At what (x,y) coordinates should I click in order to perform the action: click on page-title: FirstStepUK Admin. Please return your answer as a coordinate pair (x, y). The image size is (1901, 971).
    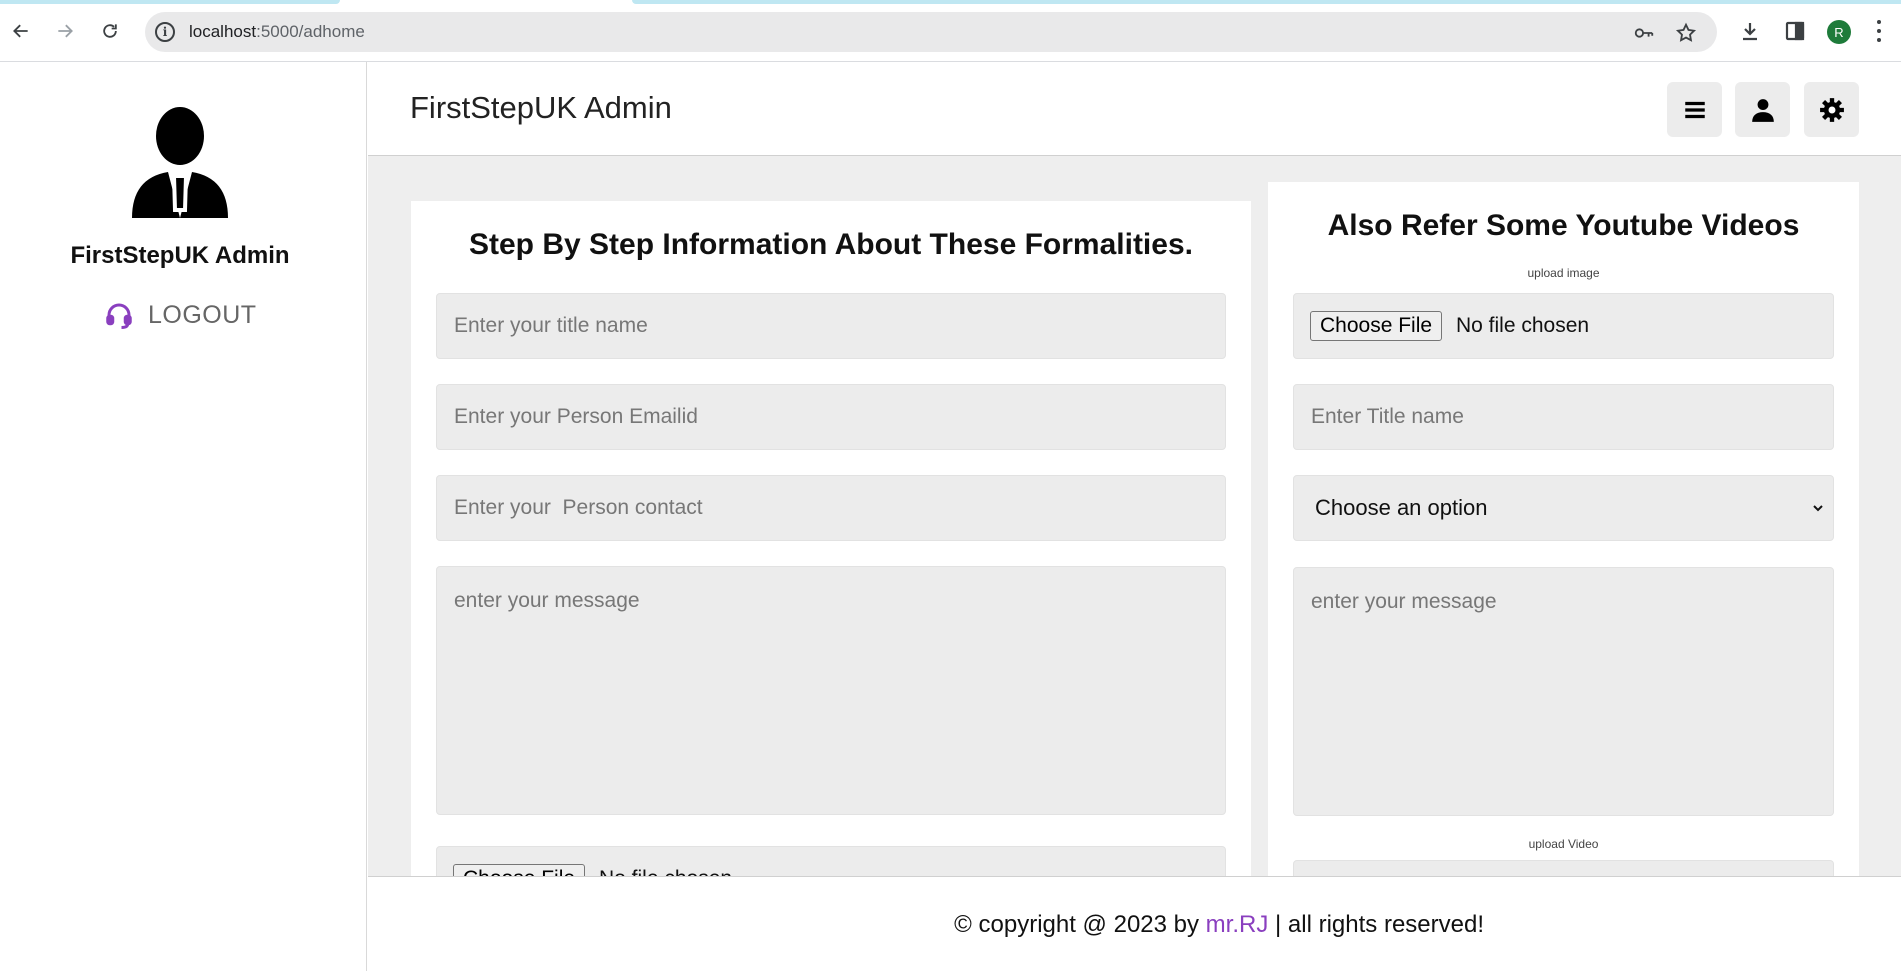
    Looking at the image, I should click on (541, 107).